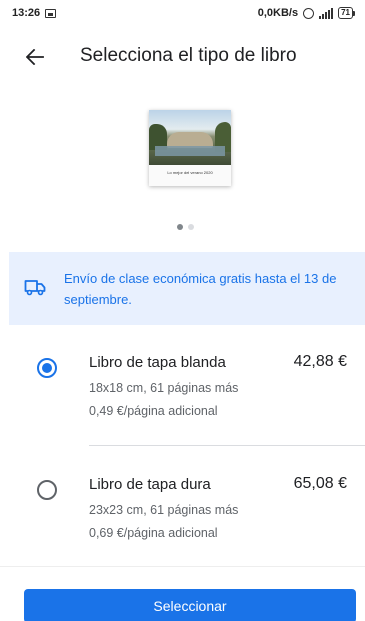 The image size is (365, 621). Describe the element at coordinates (320, 361) in the screenshot. I see `option-price: 42,88 €` at that location.